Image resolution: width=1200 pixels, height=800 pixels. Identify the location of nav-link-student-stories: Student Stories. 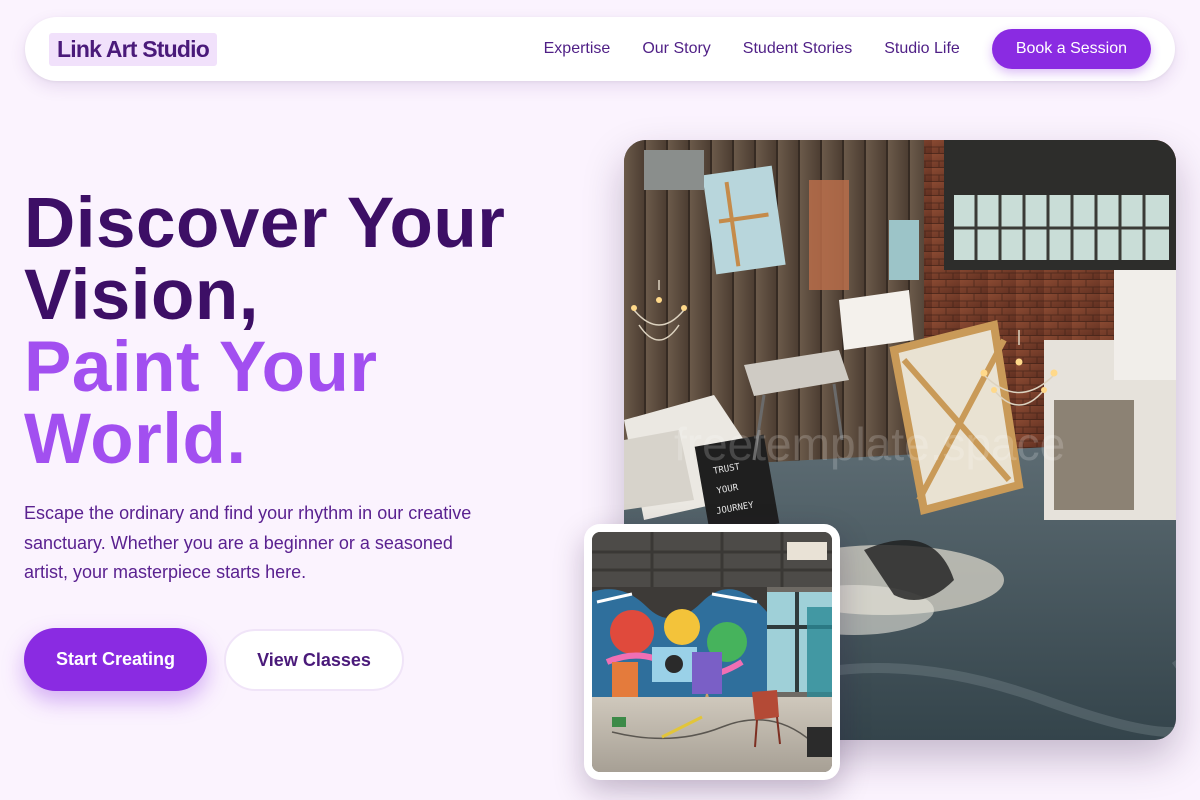
(797, 49).